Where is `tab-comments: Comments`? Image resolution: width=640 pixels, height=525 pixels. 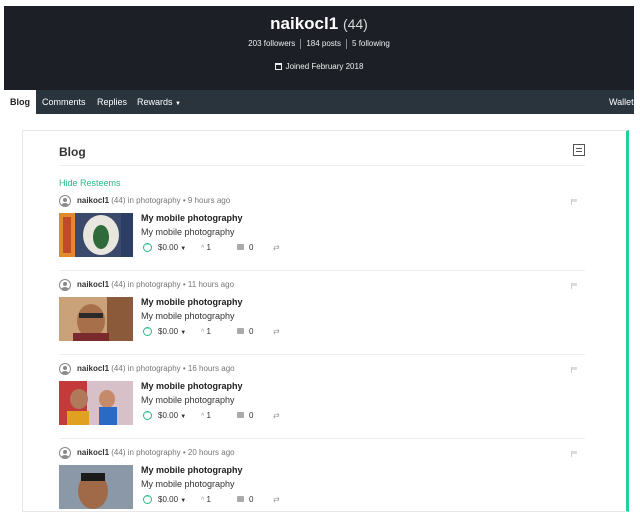 tab-comments: Comments is located at coordinates (64, 102).